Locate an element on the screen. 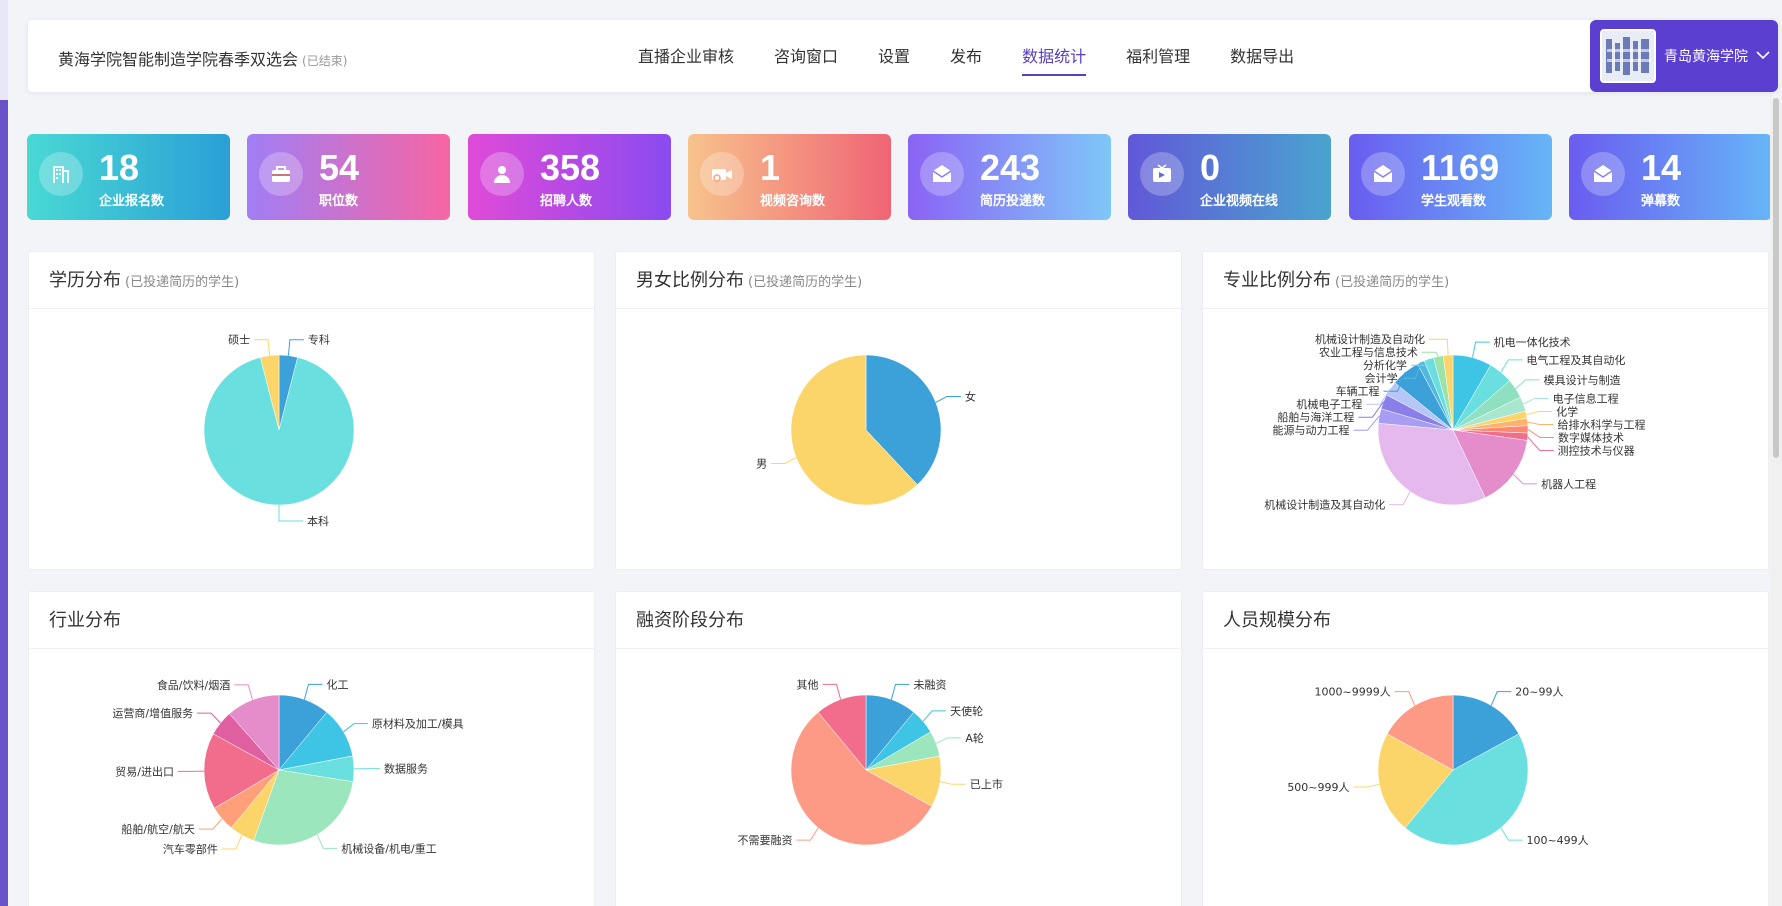 The image size is (1782, 906). stat-value: 1 is located at coordinates (770, 167).